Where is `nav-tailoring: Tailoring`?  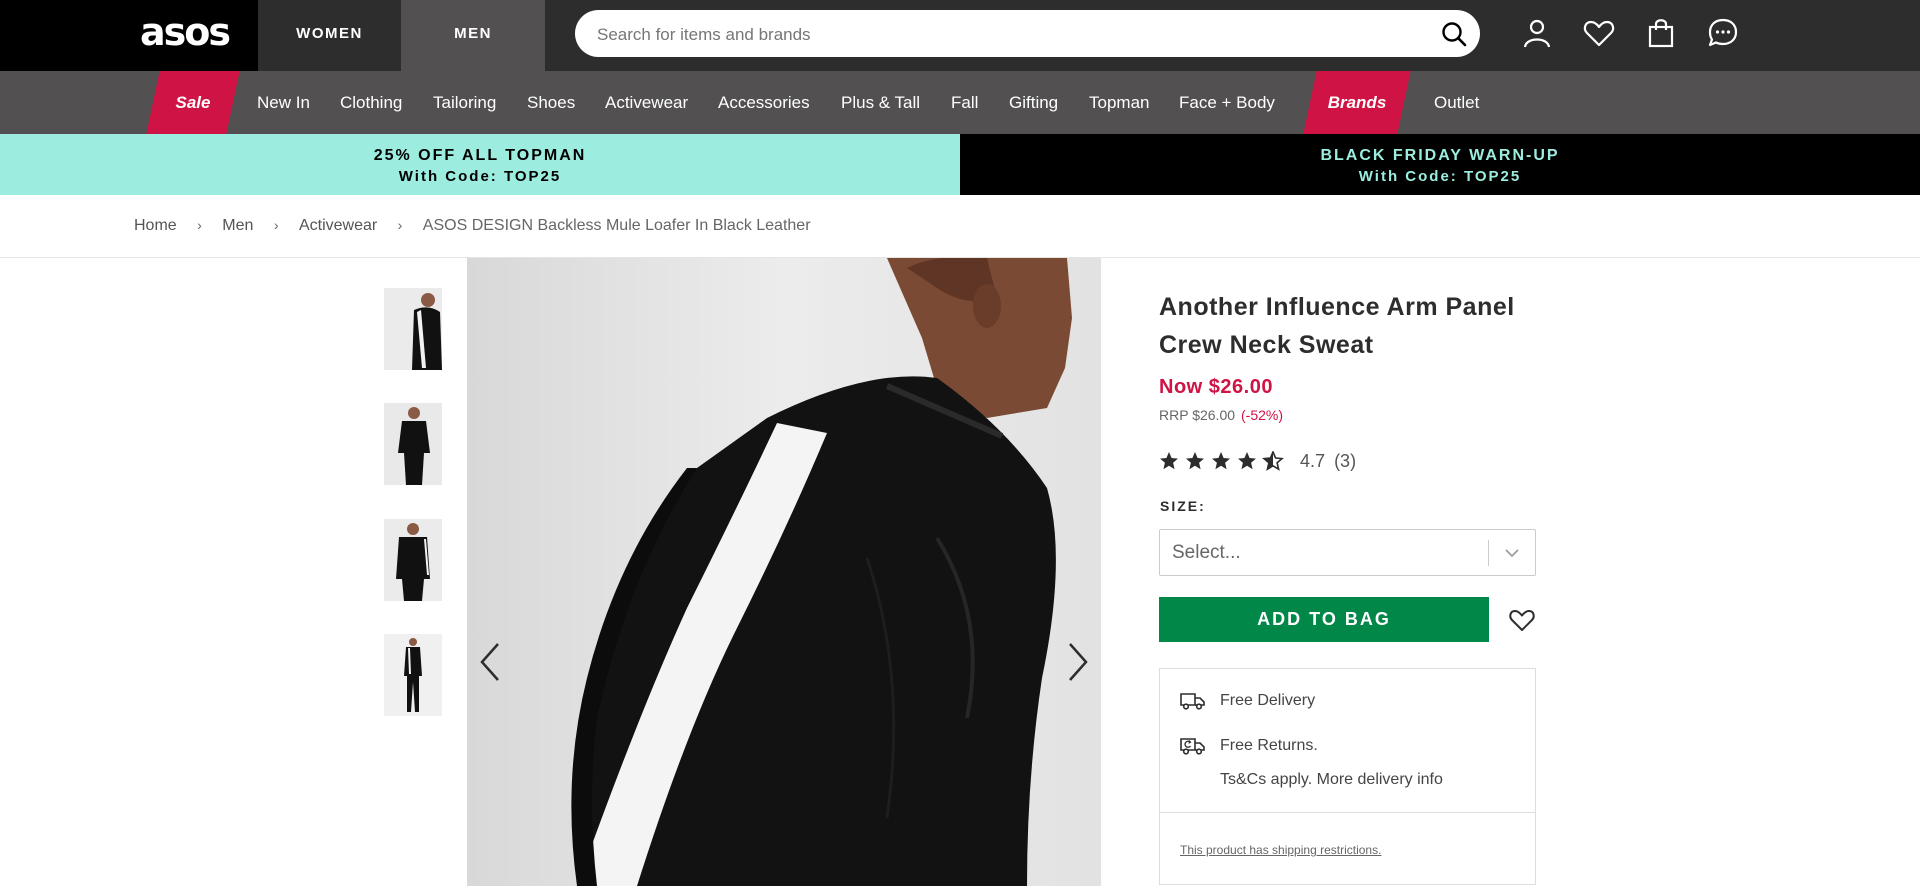 nav-tailoring: Tailoring is located at coordinates (464, 102).